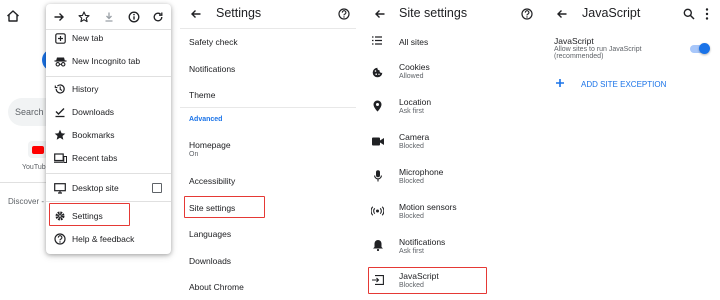 The height and width of the screenshot is (300, 720). What do you see at coordinates (34, 167) in the screenshot?
I see `shortcut-label: YouTub` at bounding box center [34, 167].